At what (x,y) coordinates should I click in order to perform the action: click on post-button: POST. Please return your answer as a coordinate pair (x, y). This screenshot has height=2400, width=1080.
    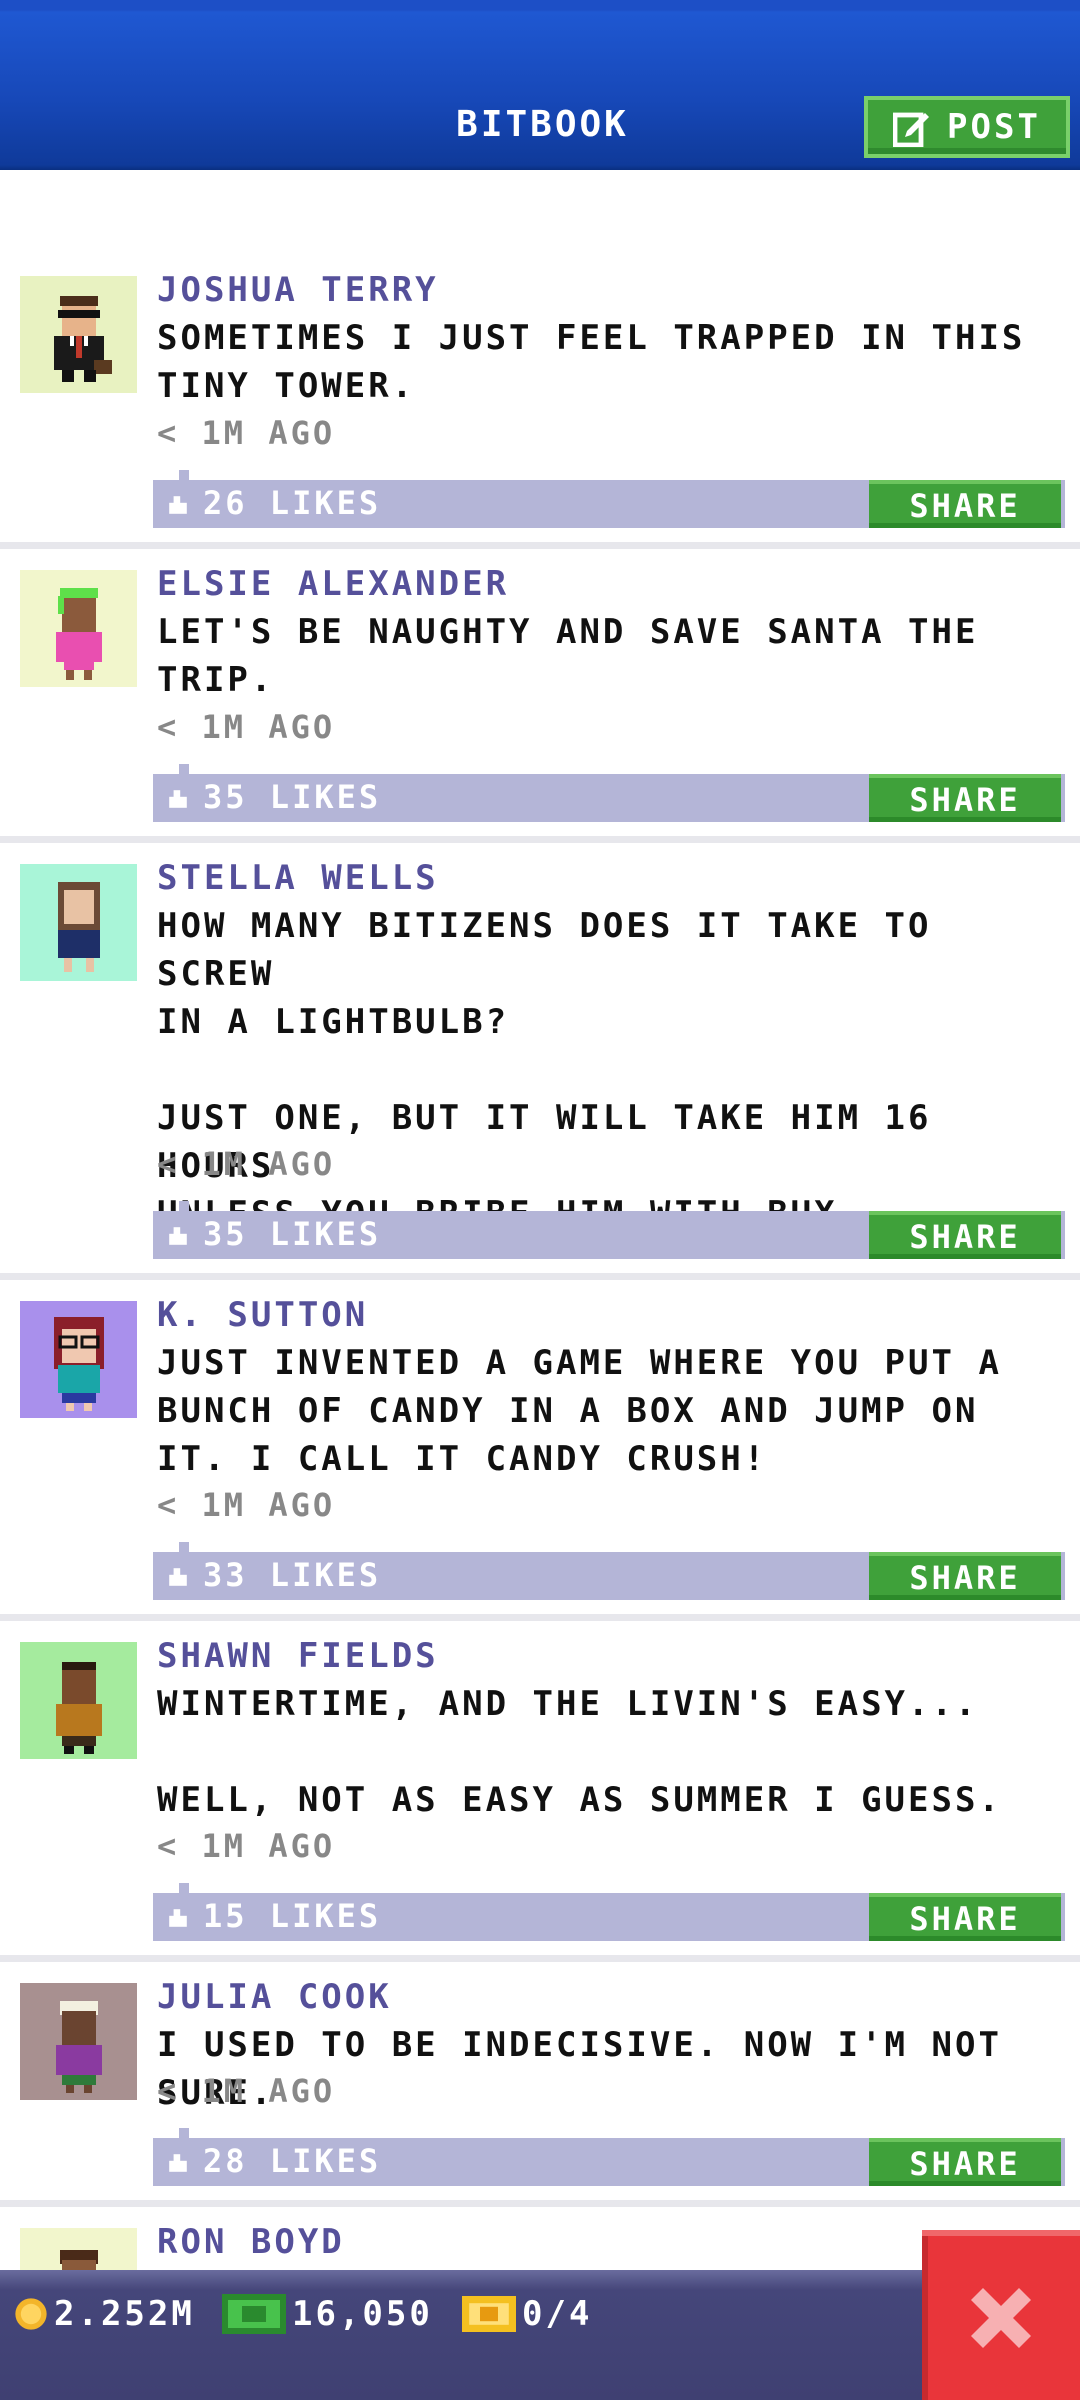
    Looking at the image, I should click on (967, 127).